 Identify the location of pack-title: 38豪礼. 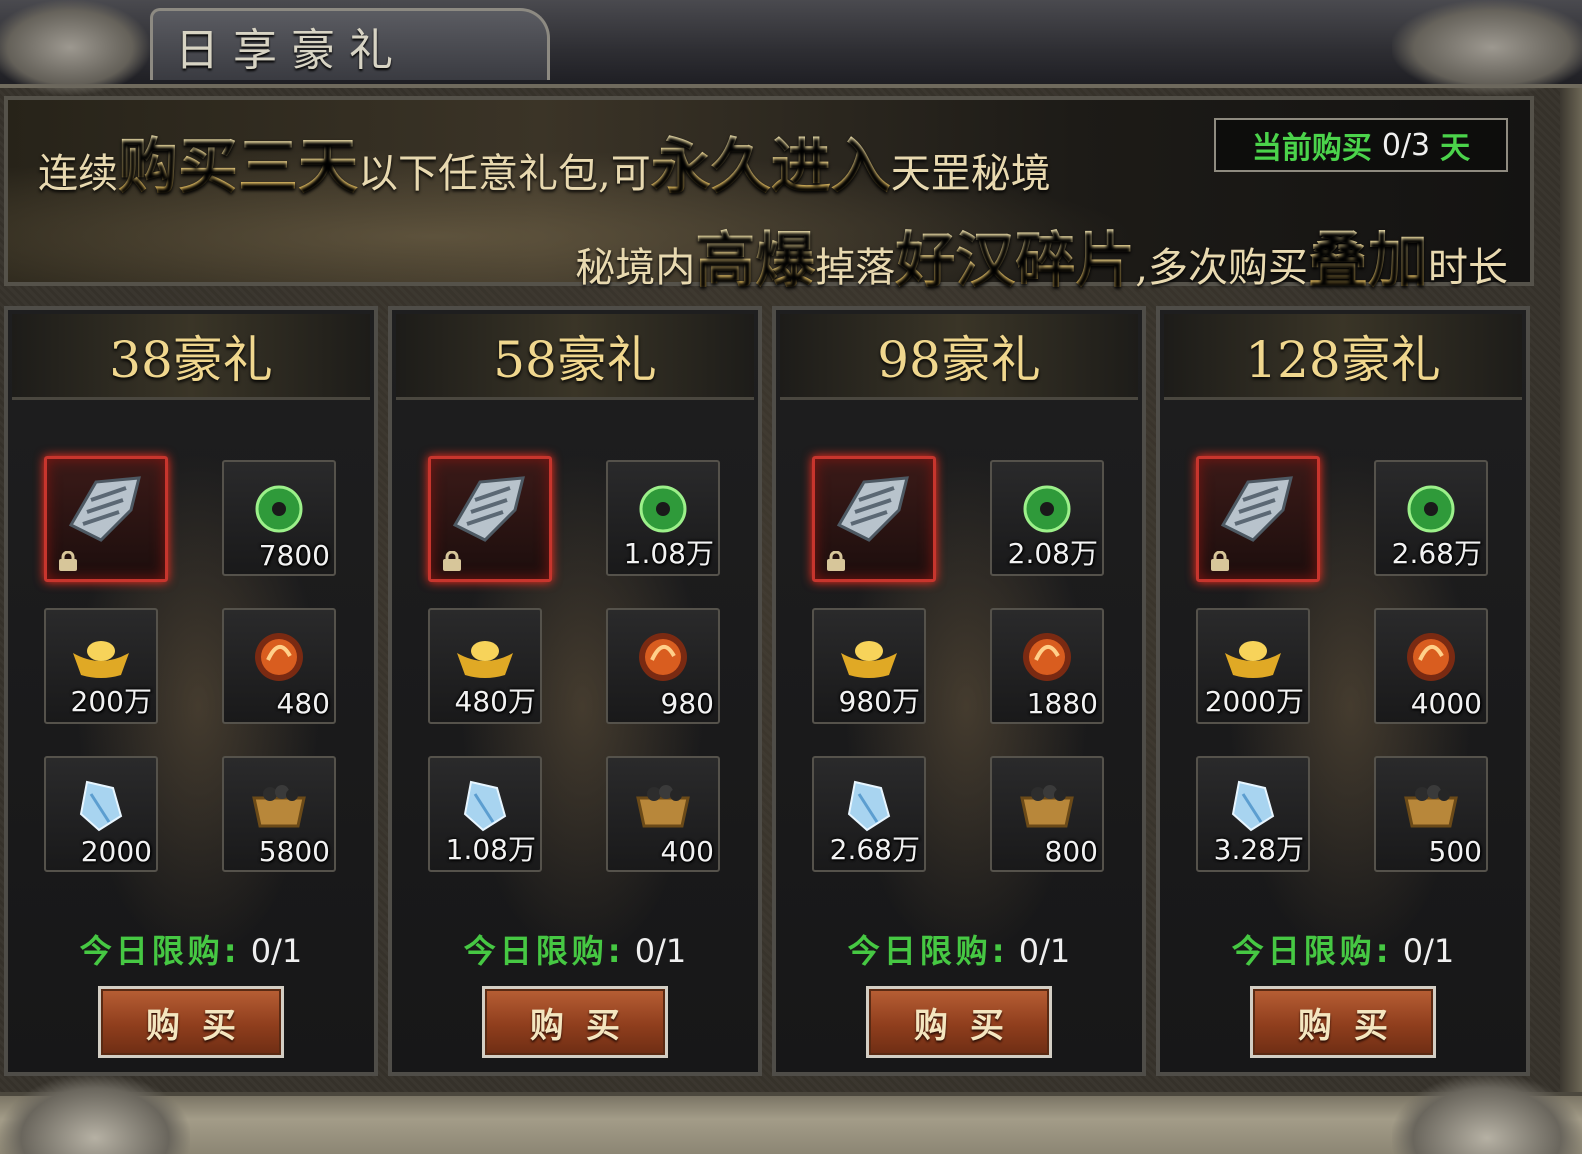
(191, 357).